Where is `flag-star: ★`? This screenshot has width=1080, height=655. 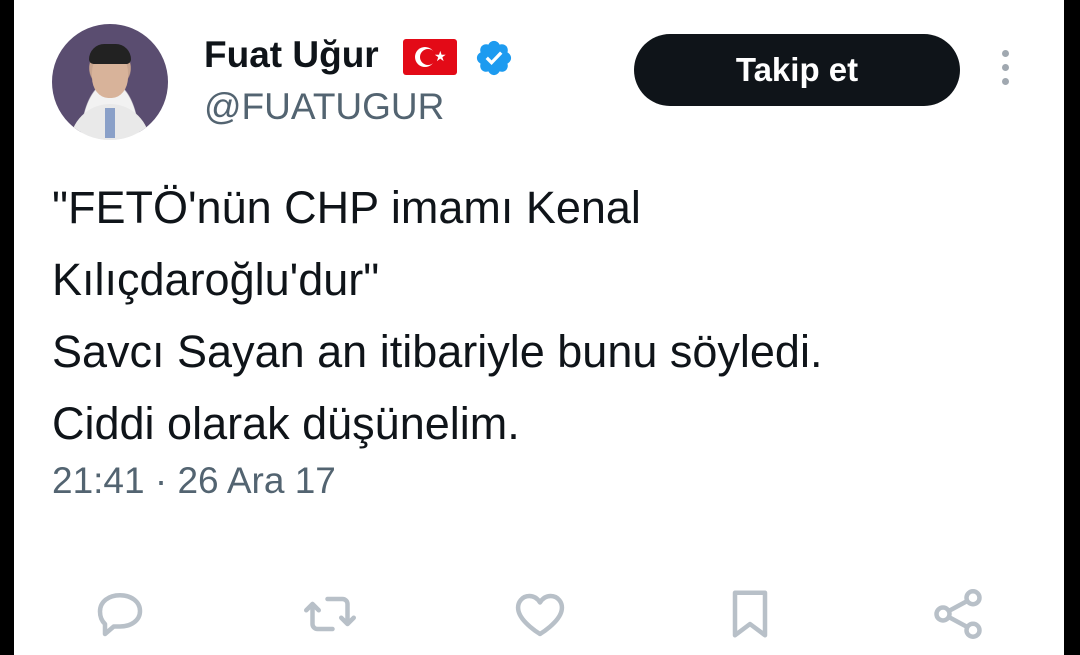
flag-star: ★ is located at coordinates (440, 56).